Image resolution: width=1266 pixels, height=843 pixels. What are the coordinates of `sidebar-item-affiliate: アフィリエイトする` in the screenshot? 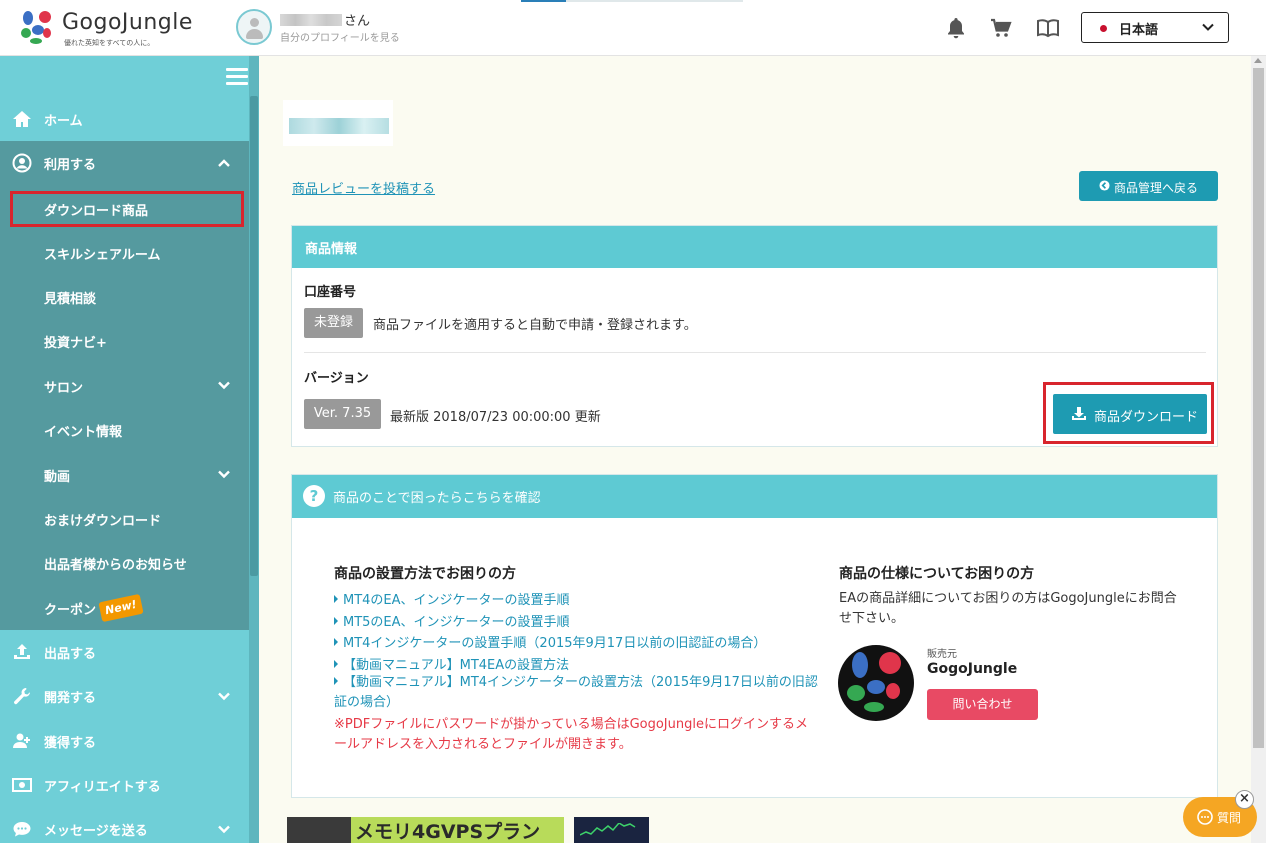 It's located at (124, 785).